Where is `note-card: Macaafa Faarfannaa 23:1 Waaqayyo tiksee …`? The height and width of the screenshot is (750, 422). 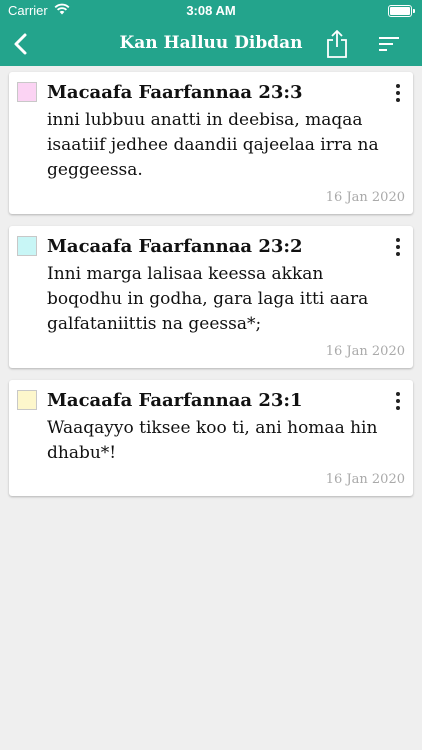
note-card: Macaafa Faarfannaa 23:1 Waaqayyo tiksee … is located at coordinates (211, 438).